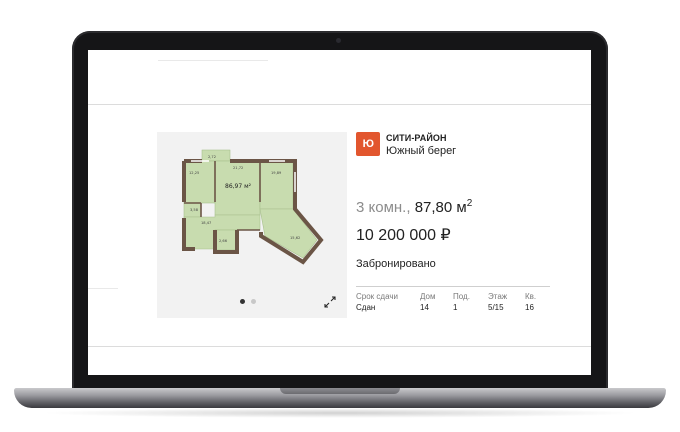 This screenshot has height=432, width=680. Describe the element at coordinates (531, 302) in the screenshot. I see `spec-apartment-number: Кв. 16` at that location.